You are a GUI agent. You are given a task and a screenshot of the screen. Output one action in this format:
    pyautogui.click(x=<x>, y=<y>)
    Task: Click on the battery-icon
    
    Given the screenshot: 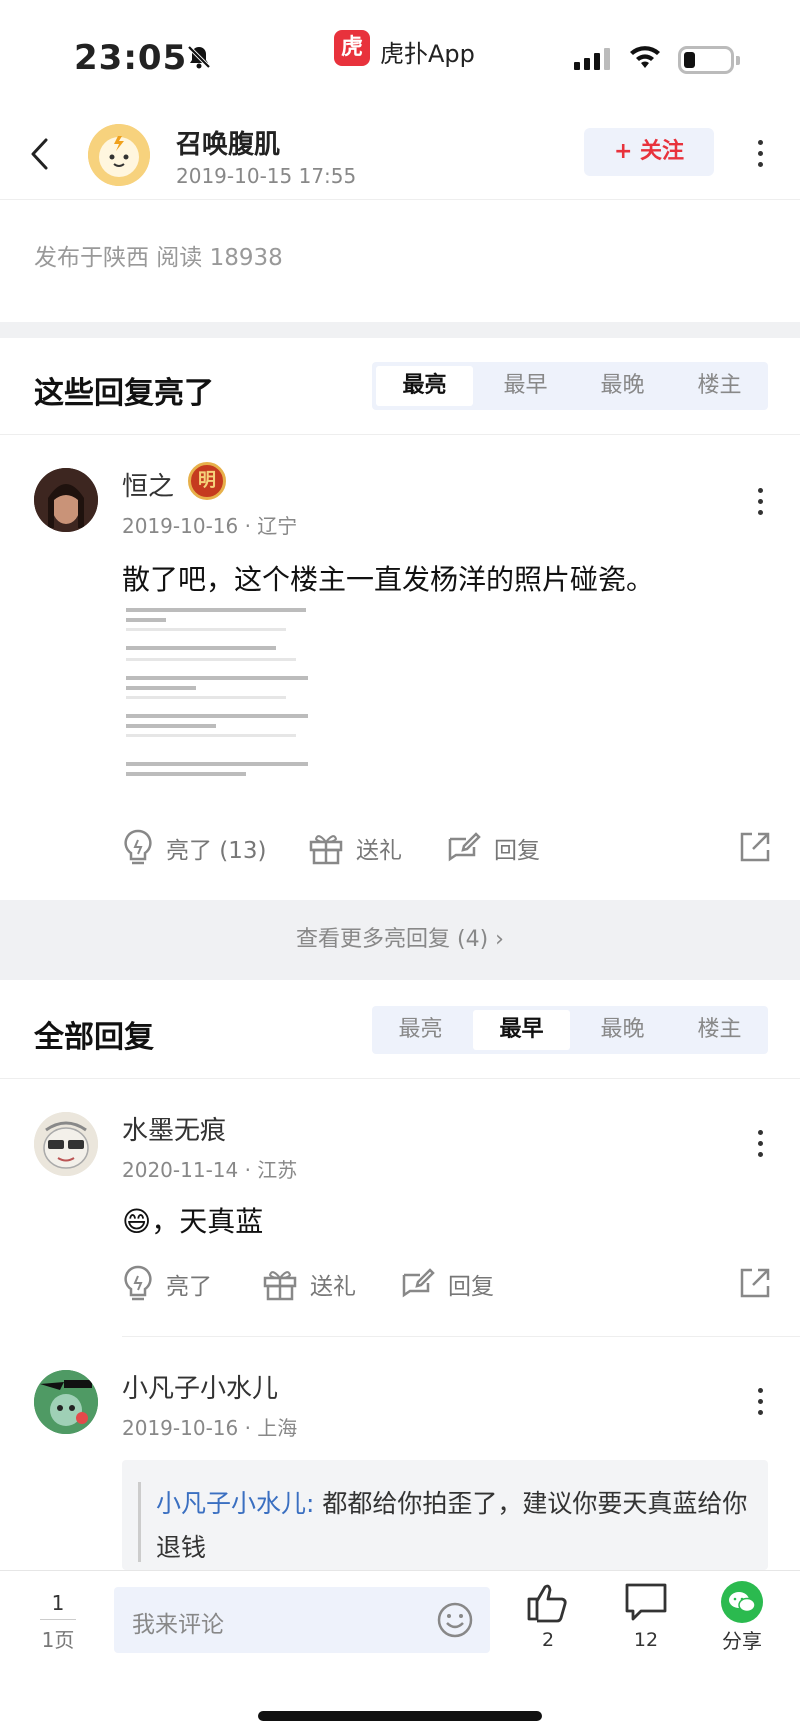 What is the action you would take?
    pyautogui.click(x=709, y=60)
    